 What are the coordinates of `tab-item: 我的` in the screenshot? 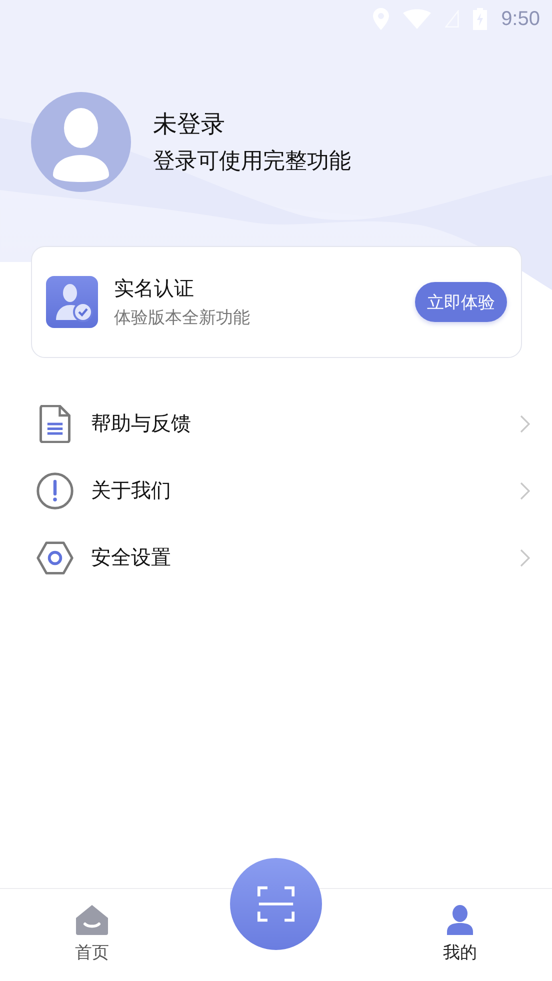 It's located at (460, 935).